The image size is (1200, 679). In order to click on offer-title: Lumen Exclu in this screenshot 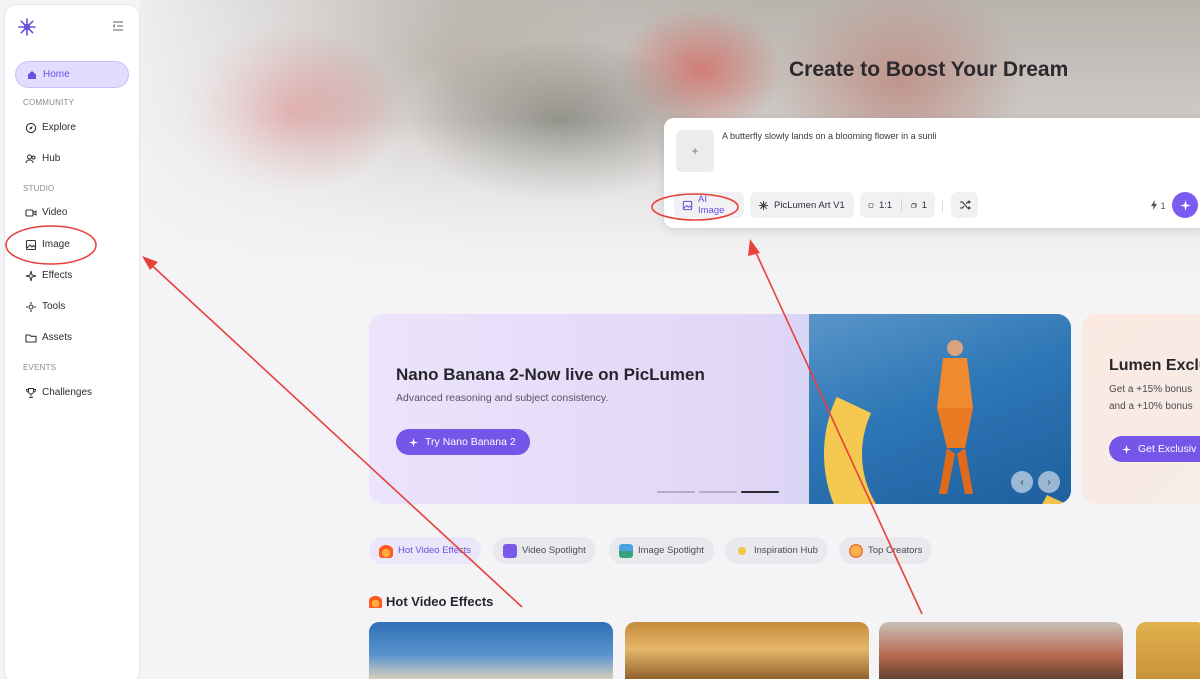, I will do `click(1154, 365)`.